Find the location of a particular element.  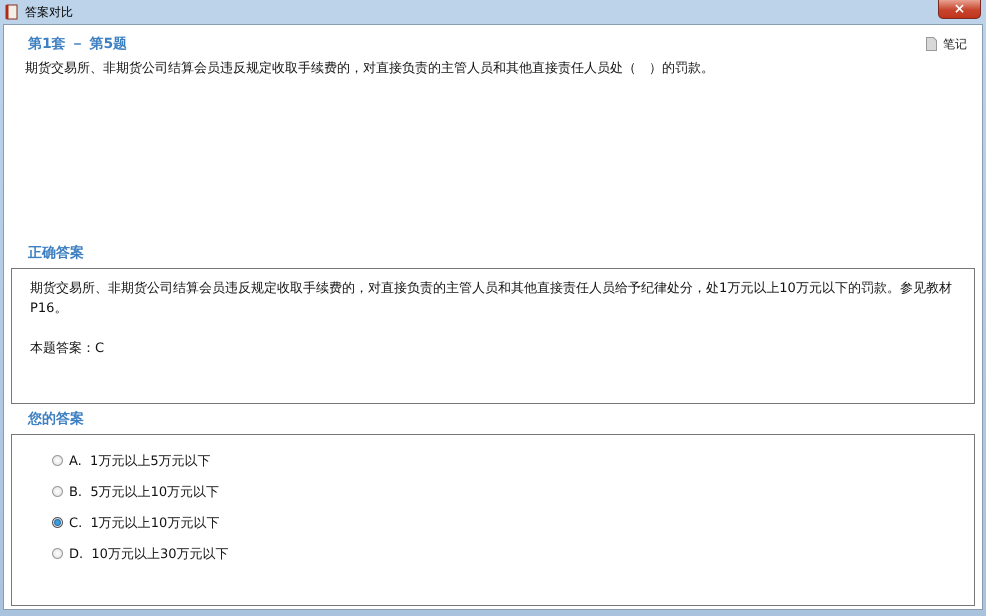

correct-answer-heading: 正确答案 is located at coordinates (56, 253).